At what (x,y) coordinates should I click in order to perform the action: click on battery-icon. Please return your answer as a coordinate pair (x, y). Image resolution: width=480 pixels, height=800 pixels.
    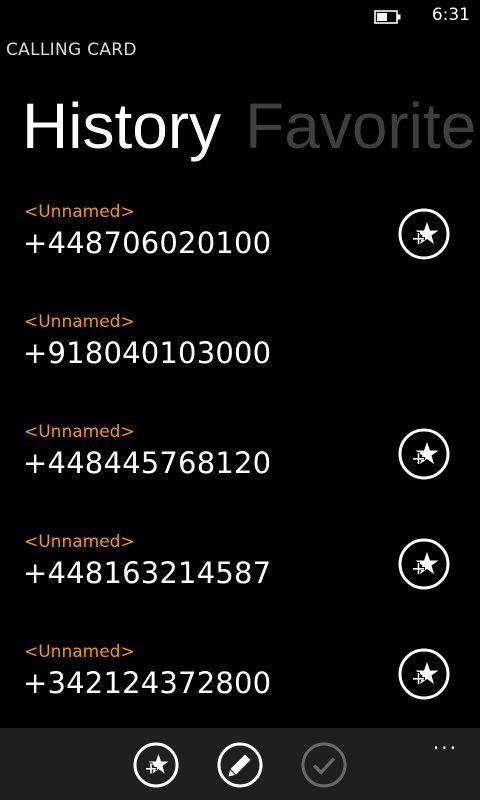
    Looking at the image, I should click on (387, 17).